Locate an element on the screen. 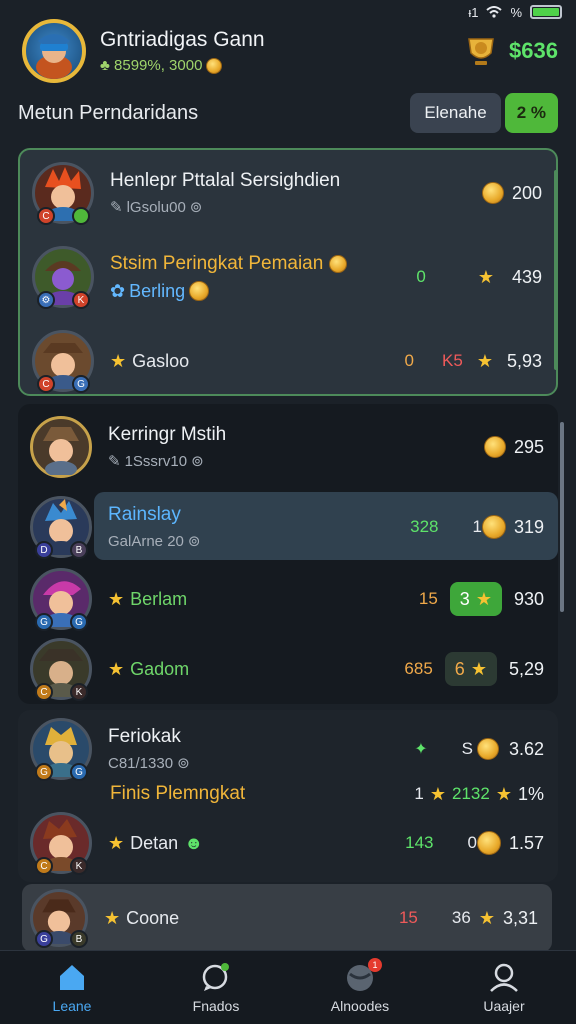  nav-label: Leane is located at coordinates (72, 1005).